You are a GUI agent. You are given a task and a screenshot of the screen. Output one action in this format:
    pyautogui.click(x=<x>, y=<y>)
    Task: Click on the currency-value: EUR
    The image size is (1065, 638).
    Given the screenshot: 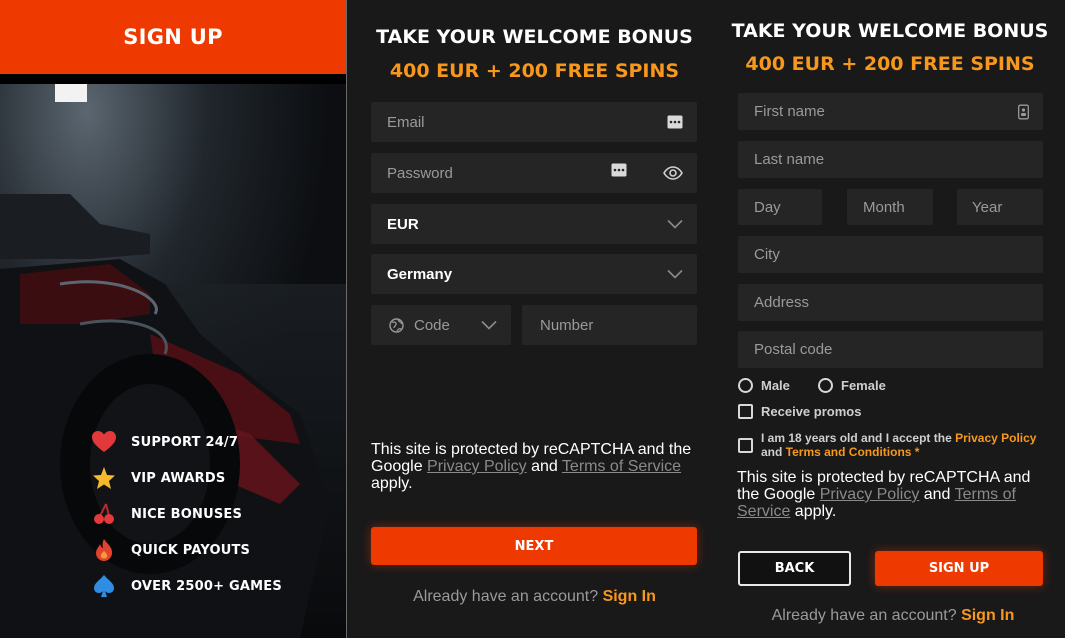 What is the action you would take?
    pyautogui.click(x=403, y=224)
    